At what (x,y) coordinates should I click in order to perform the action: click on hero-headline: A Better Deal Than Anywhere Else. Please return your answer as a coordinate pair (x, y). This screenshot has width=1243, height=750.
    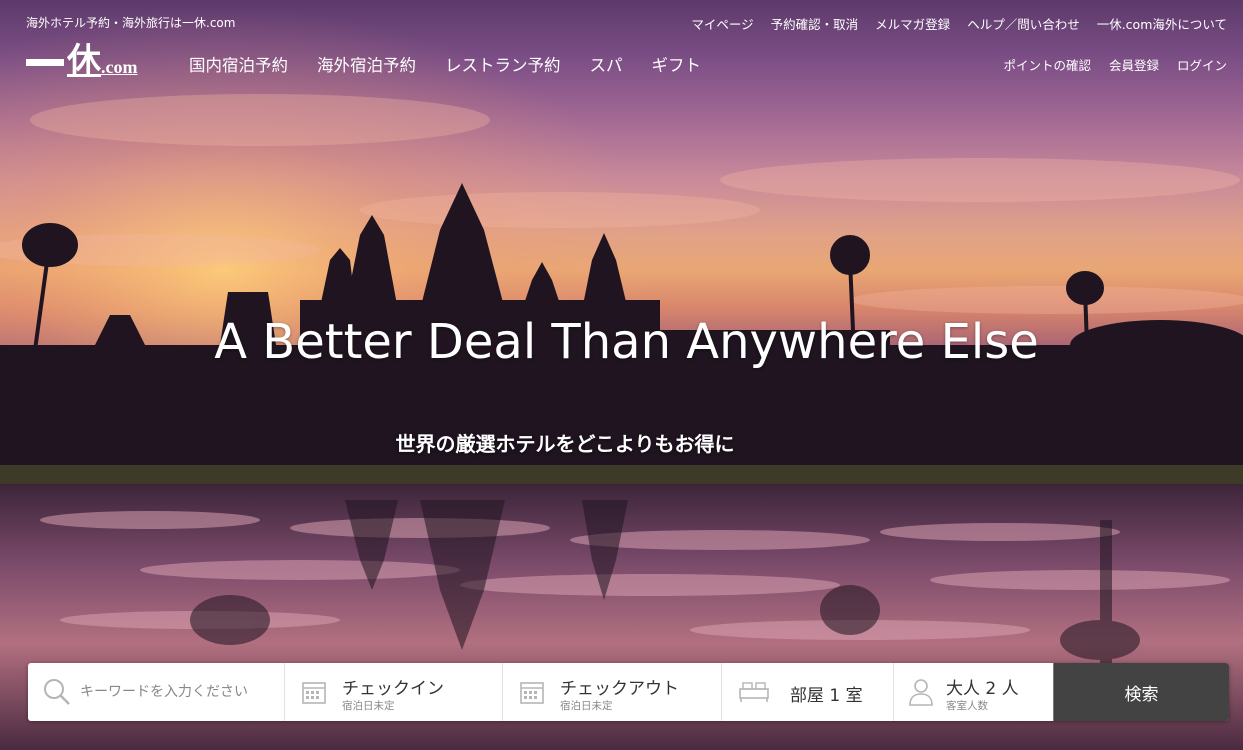
    Looking at the image, I should click on (626, 342).